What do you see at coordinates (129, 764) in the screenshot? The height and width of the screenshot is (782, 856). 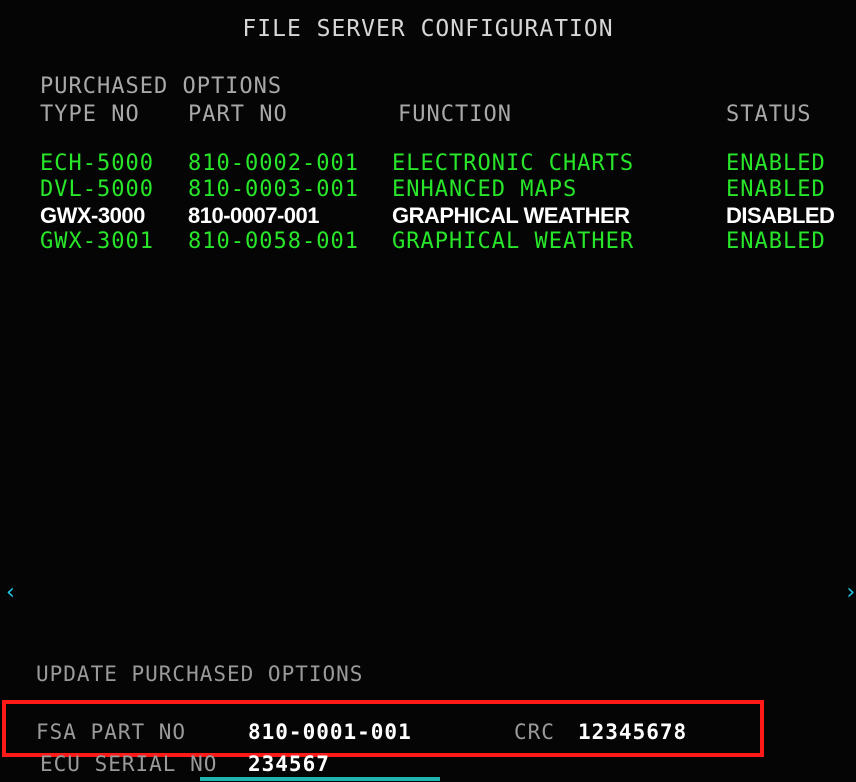 I see `ecu-serial-no-label: ECU SERIAL NO` at bounding box center [129, 764].